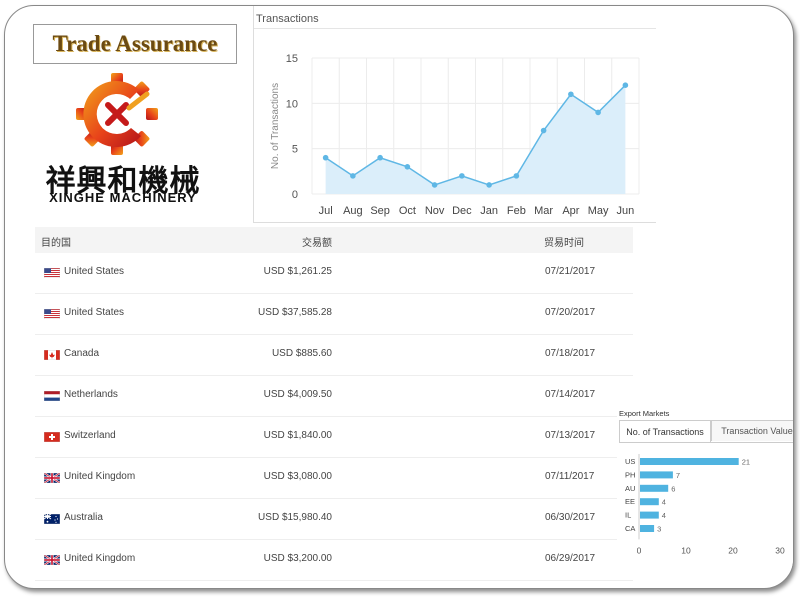 The width and height of the screenshot is (800, 600). I want to click on export-markets-title: Export Markets, so click(644, 413).